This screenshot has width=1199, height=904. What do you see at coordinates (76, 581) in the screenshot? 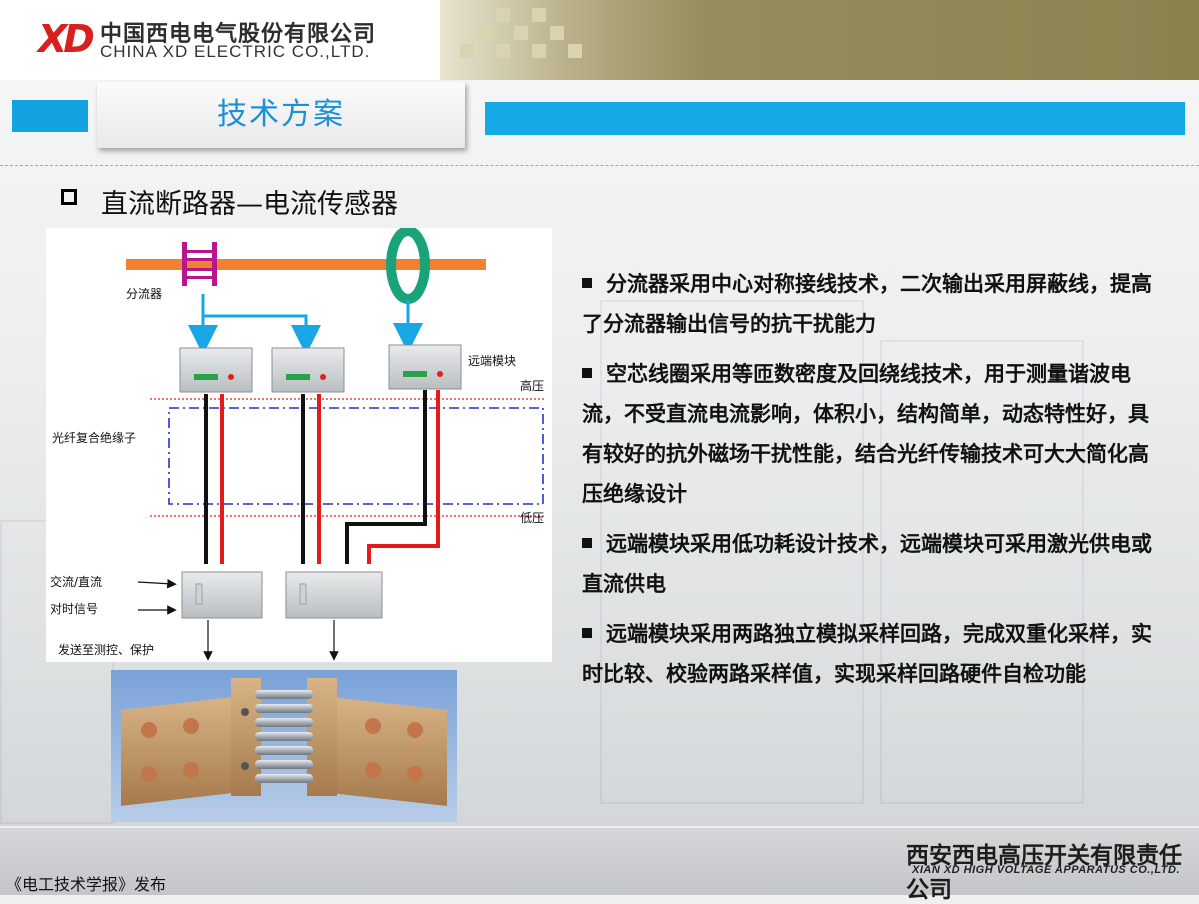
I see `ac-dc-label: 交流/直流` at bounding box center [76, 581].